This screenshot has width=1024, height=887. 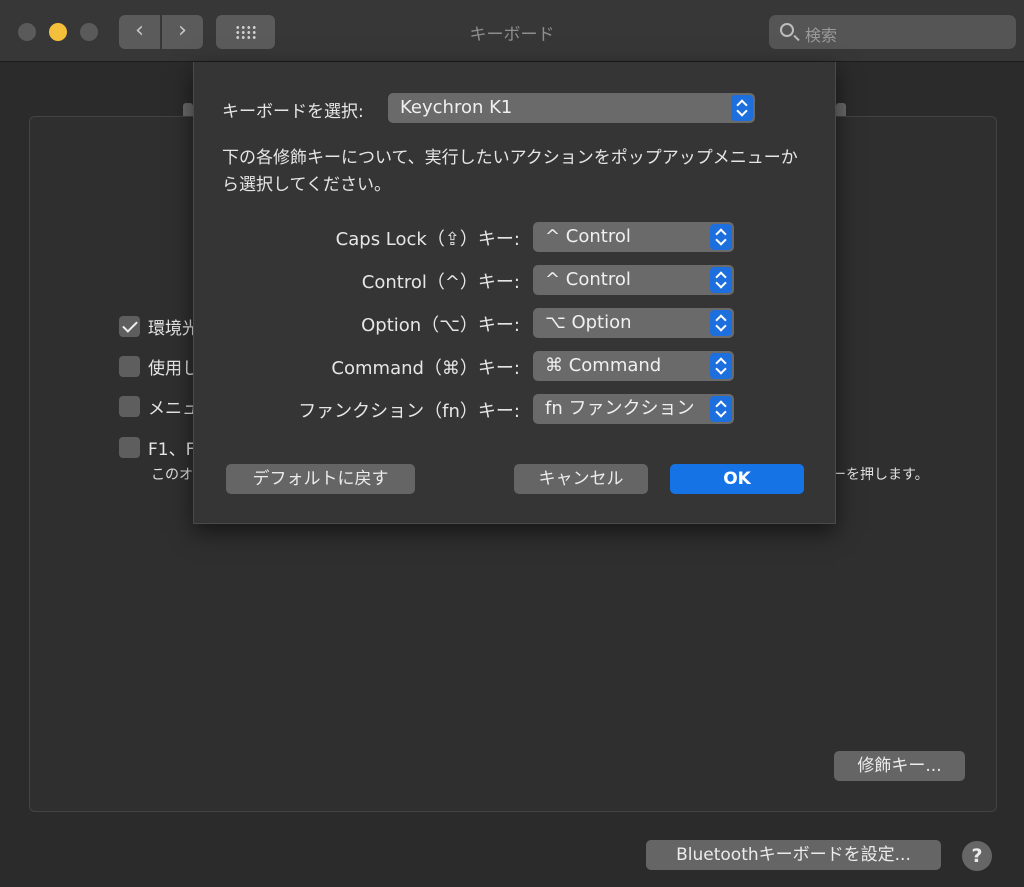 I want to click on checkbox-row-1: 環境光, so click(x=159, y=327).